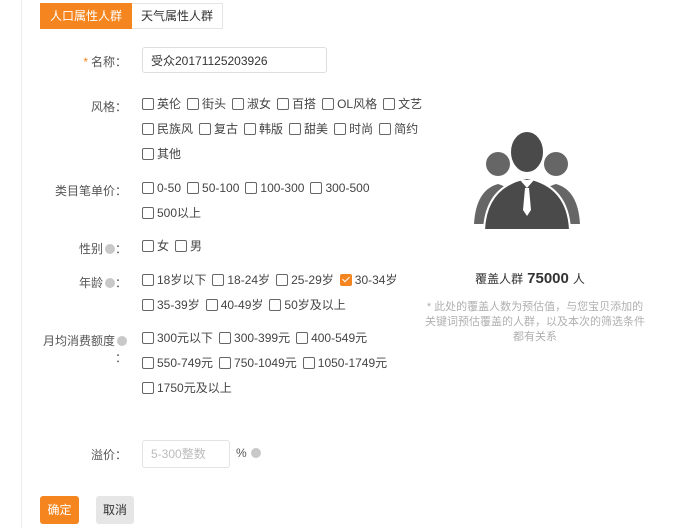  I want to click on style-option: 时尚, so click(353, 128).